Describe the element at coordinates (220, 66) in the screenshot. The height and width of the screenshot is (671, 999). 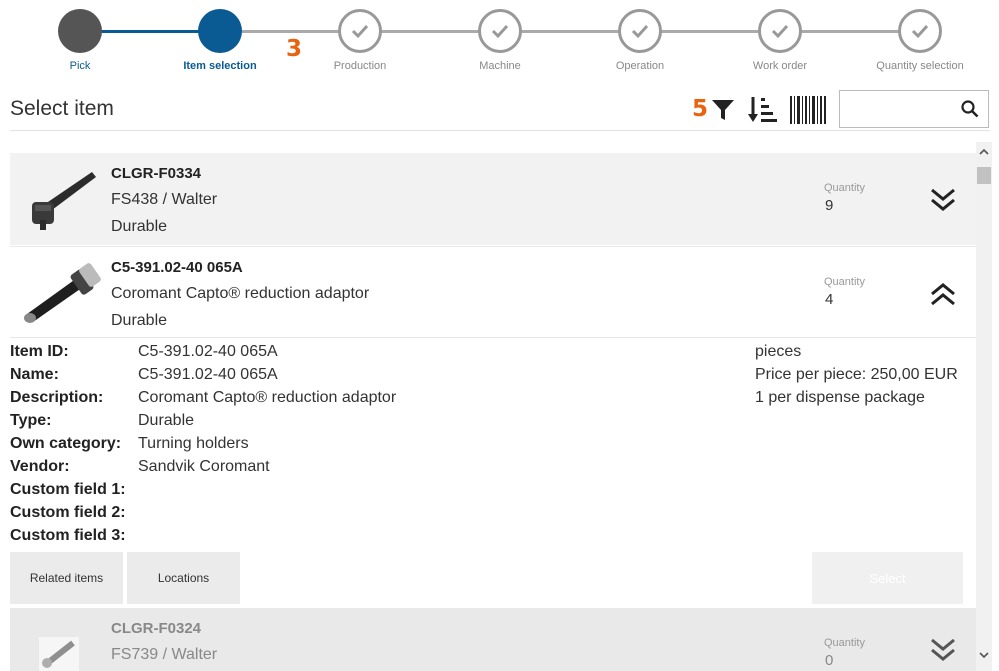
I see `step-label: Item selection` at that location.